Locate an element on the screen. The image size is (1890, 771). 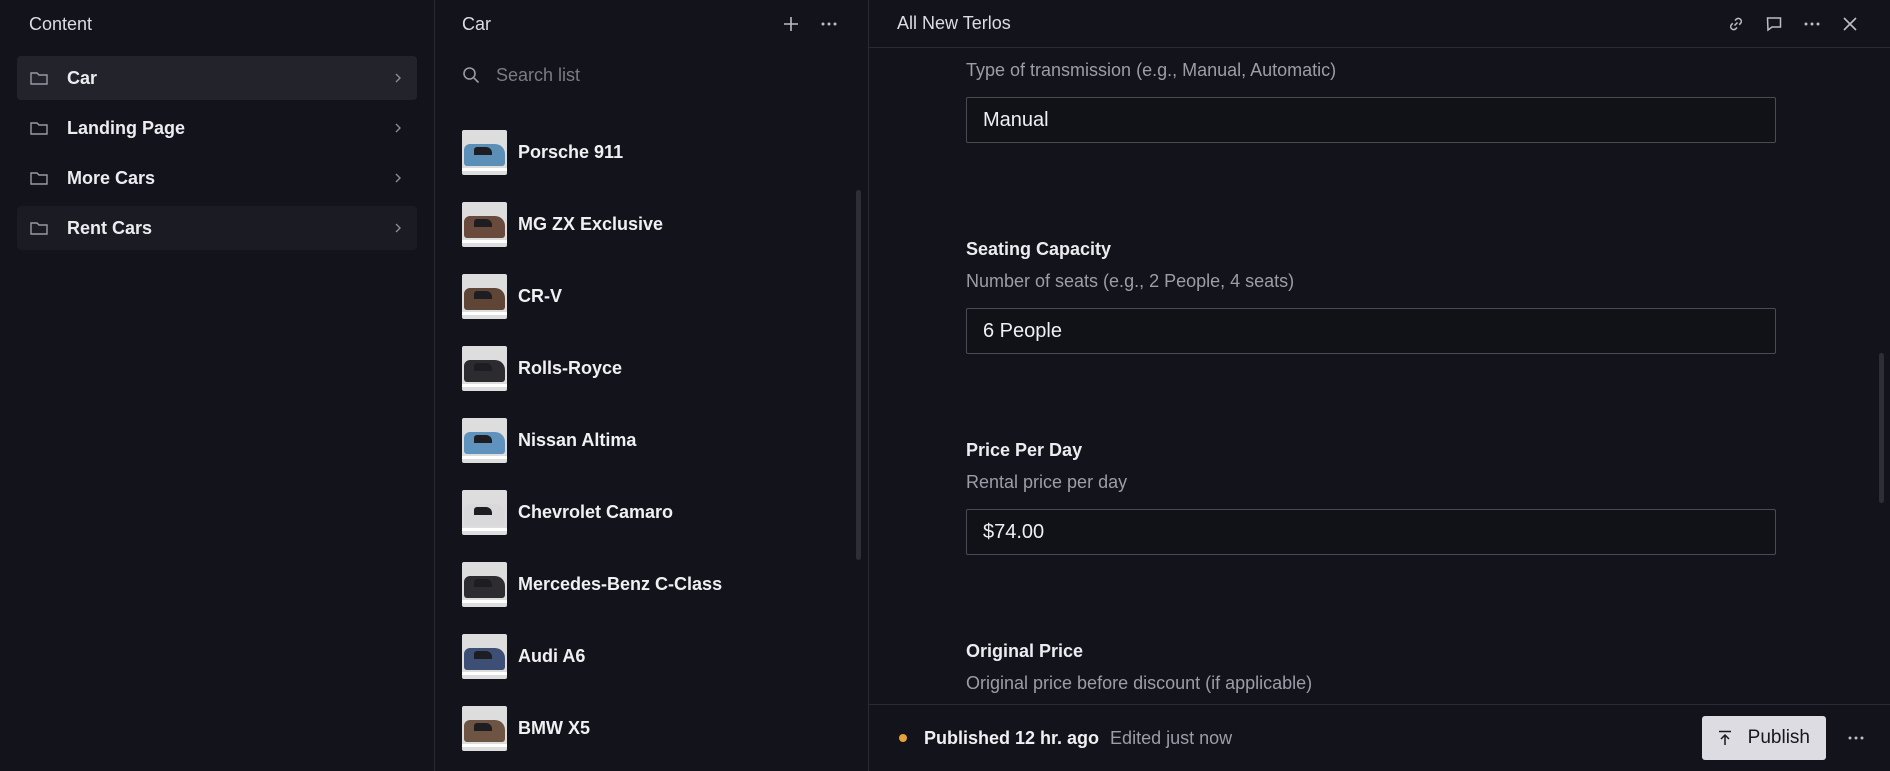
plus-icon is located at coordinates (791, 24).